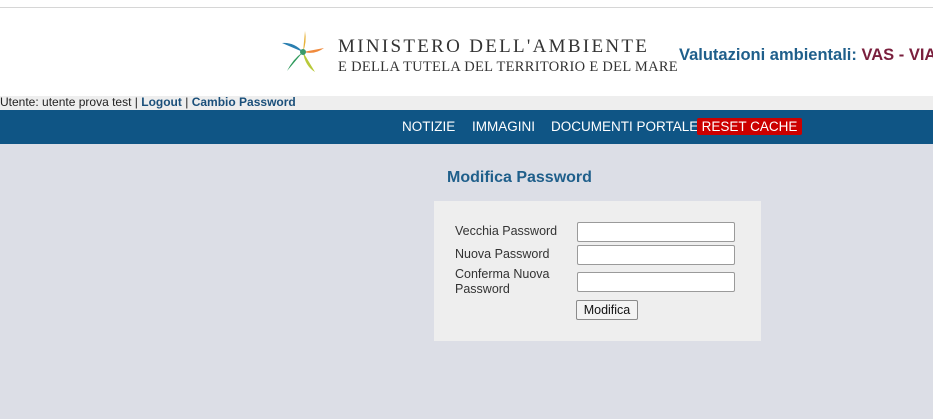  I want to click on ministry-name-line1: MINISTERO DELL'AMBIENTE, so click(494, 46).